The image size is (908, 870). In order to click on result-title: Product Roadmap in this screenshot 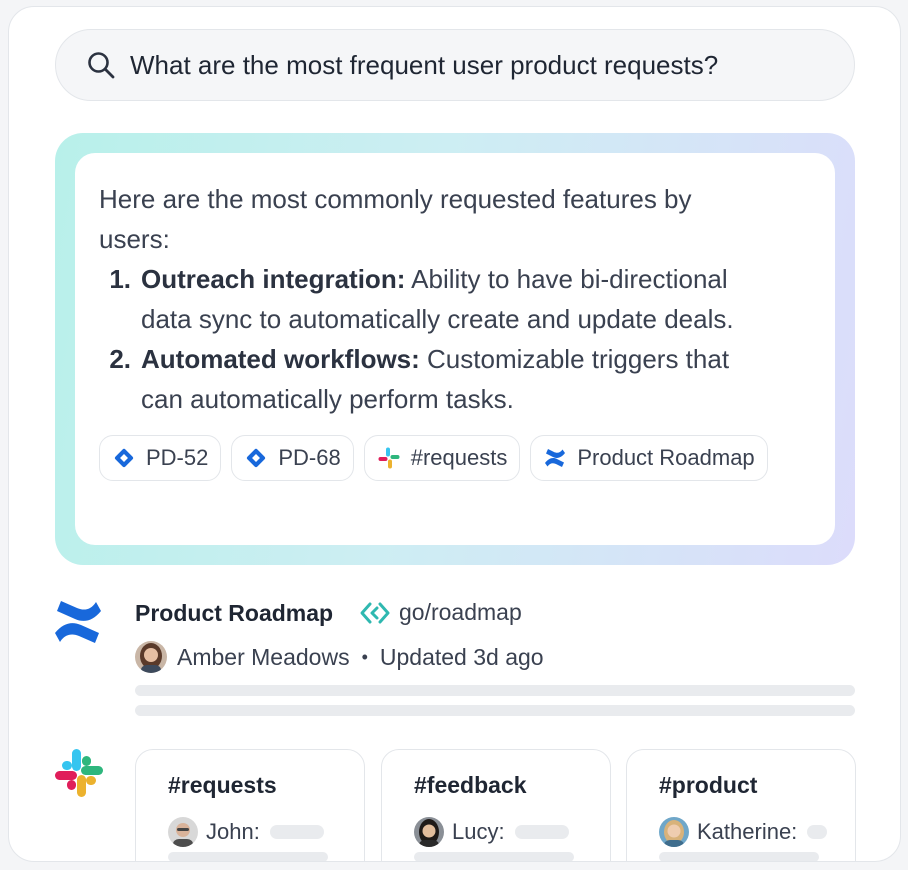, I will do `click(234, 613)`.